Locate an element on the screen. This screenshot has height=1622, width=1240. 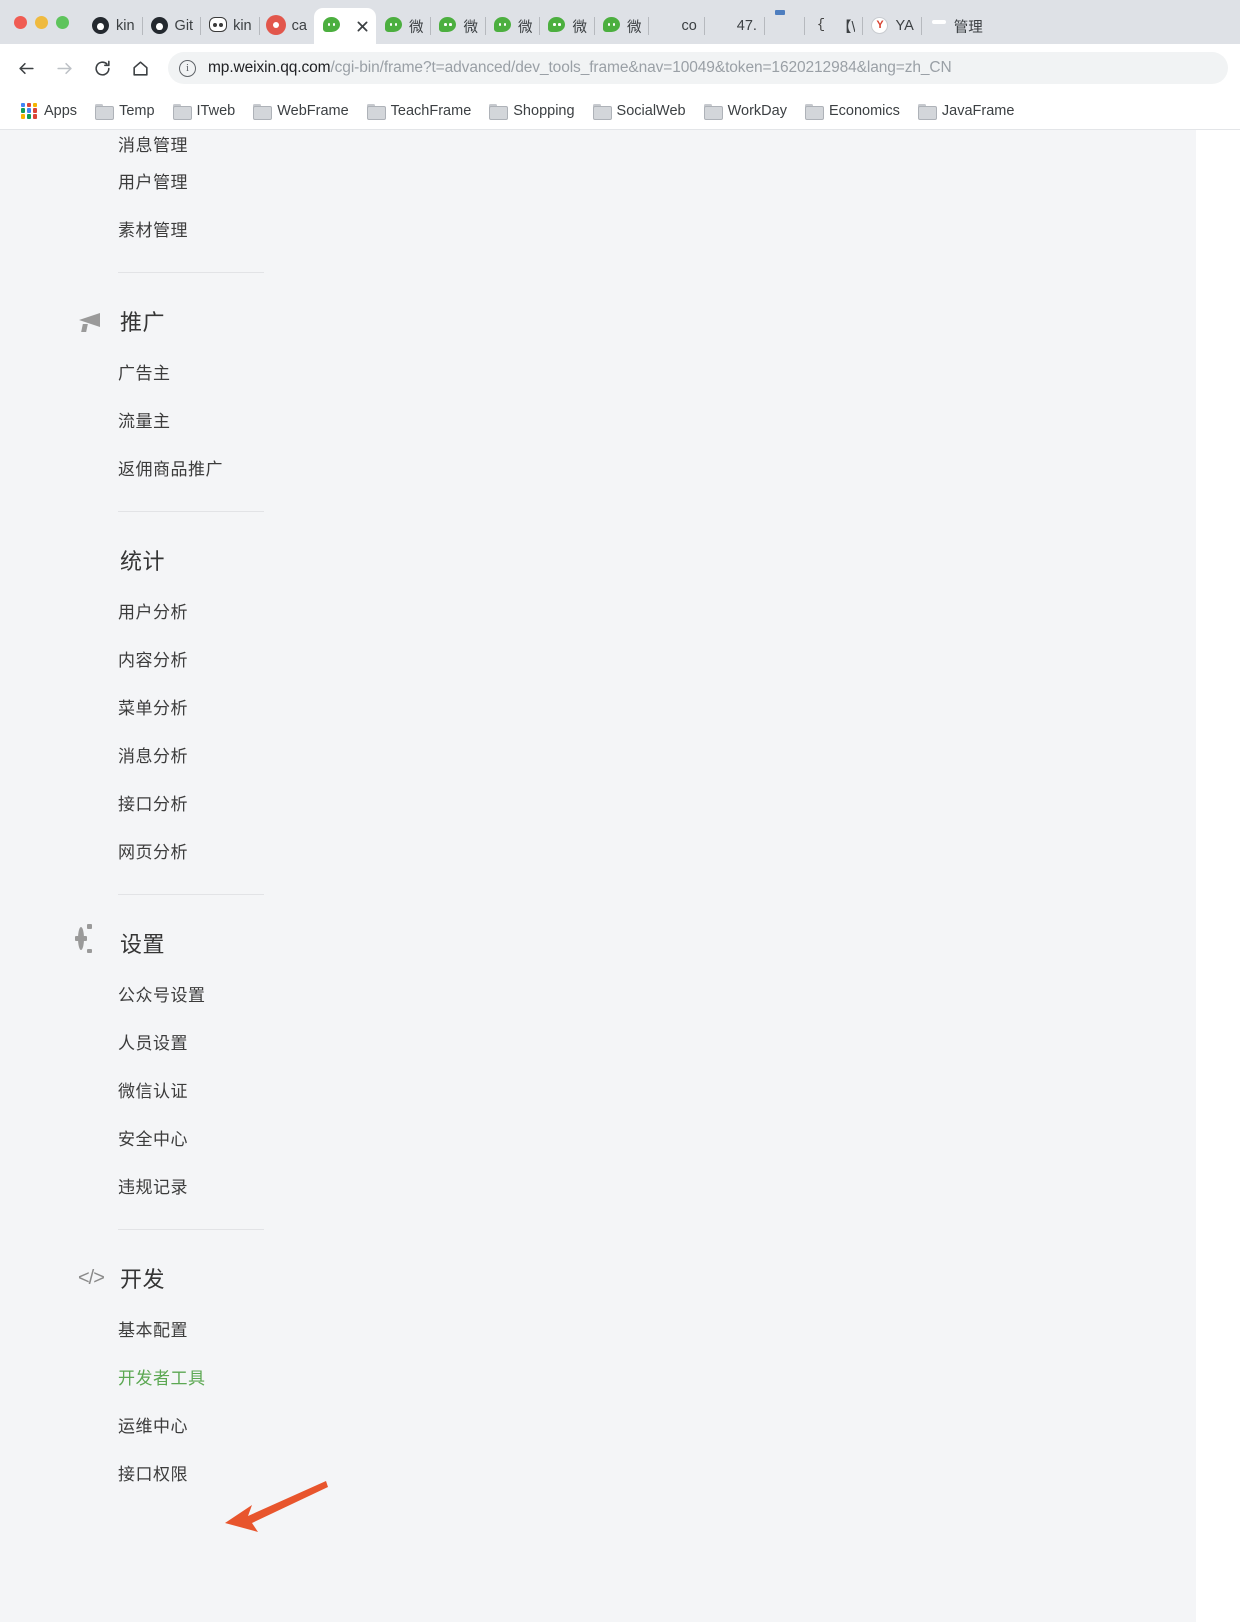
browser-tab: Y YA is located at coordinates (891, 26).